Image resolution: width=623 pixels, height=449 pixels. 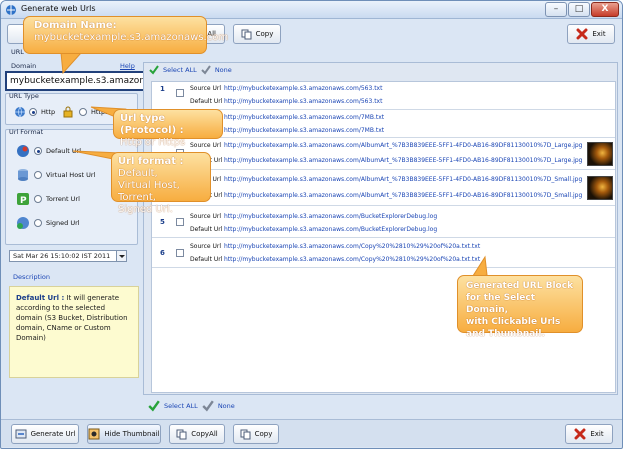 I want to click on url-type-callout-title: Url type (Protocol) :, so click(x=152, y=124).